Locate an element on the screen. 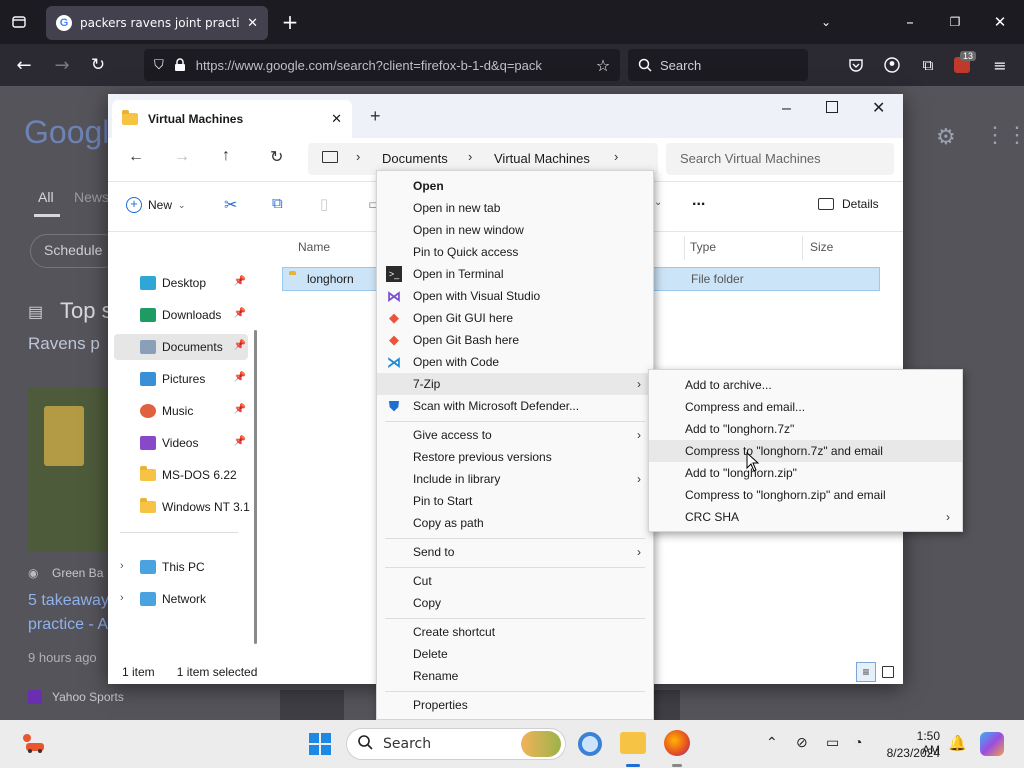 The height and width of the screenshot is (768, 1024). clock-date: 8/23/2024 is located at coordinates (912, 753).